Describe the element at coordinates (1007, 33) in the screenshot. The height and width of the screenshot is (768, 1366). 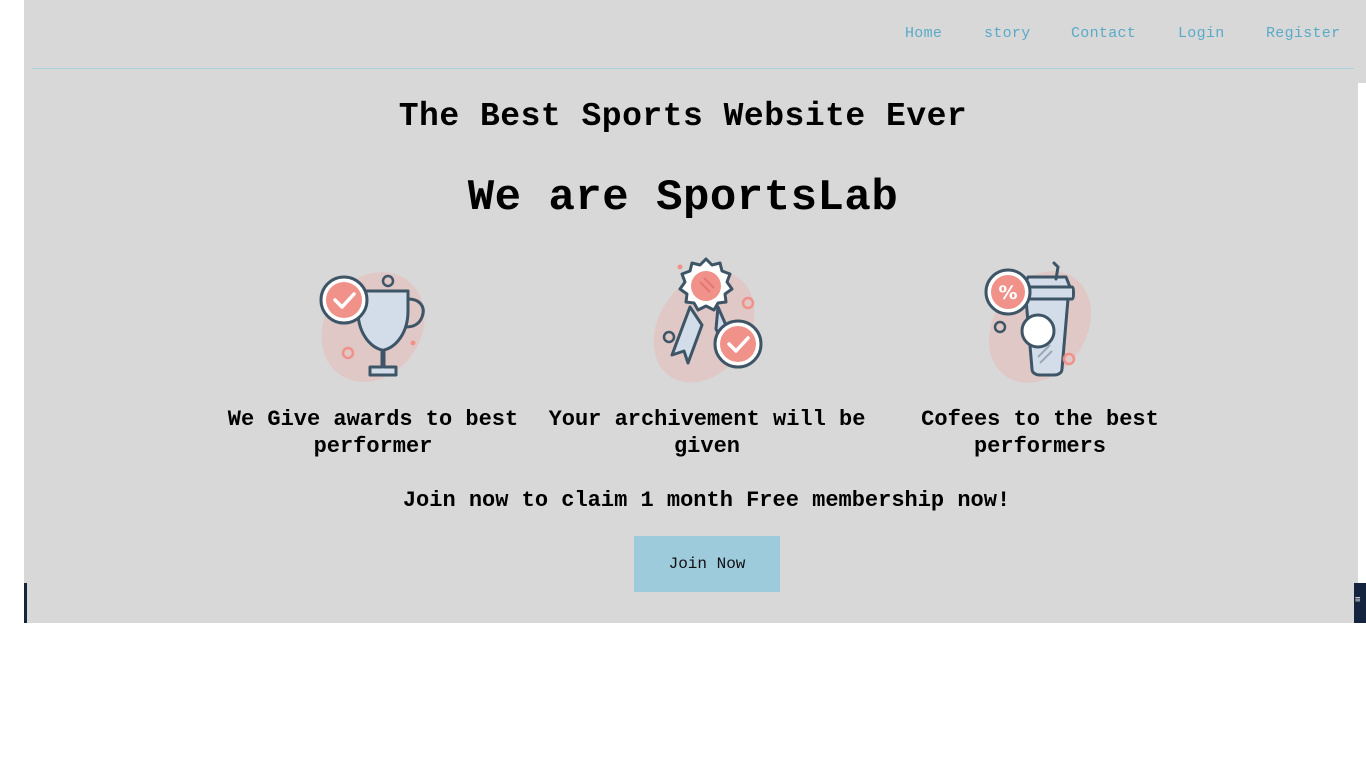
I see `nav-link-story: story` at that location.